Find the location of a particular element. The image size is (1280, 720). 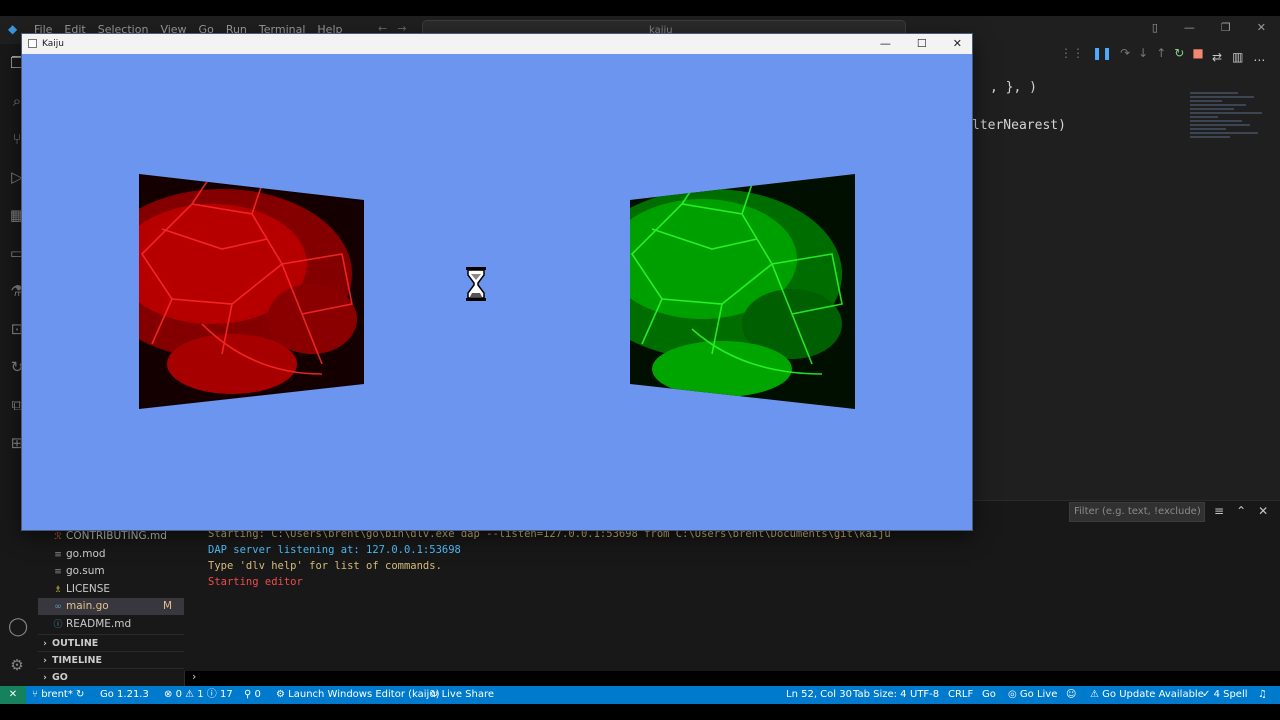

vscode-logo-icon: ◆ is located at coordinates (13, 29).